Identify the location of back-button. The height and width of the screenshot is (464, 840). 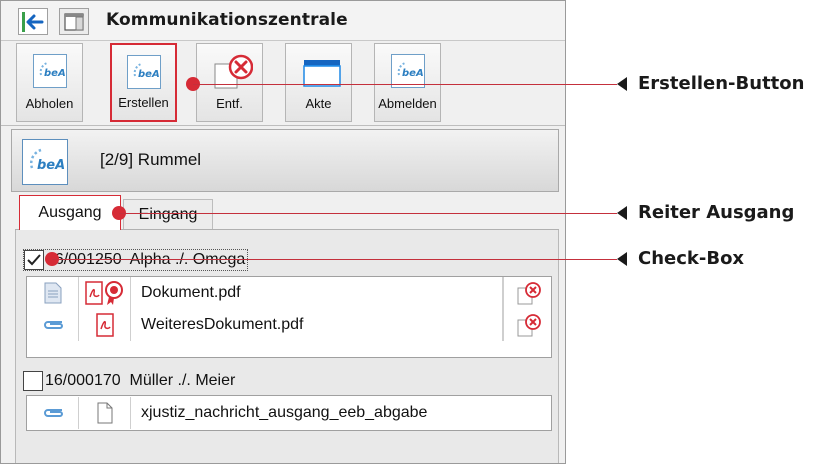
(33, 21).